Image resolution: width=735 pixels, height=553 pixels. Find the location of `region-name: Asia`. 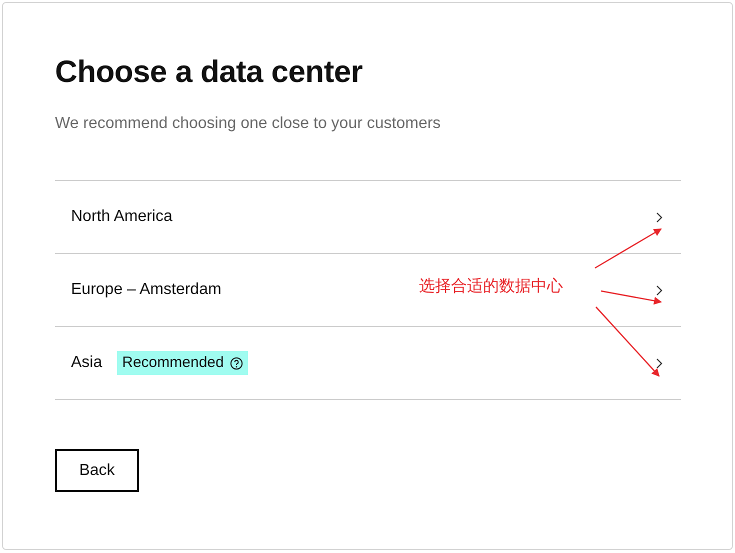

region-name: Asia is located at coordinates (86, 363).